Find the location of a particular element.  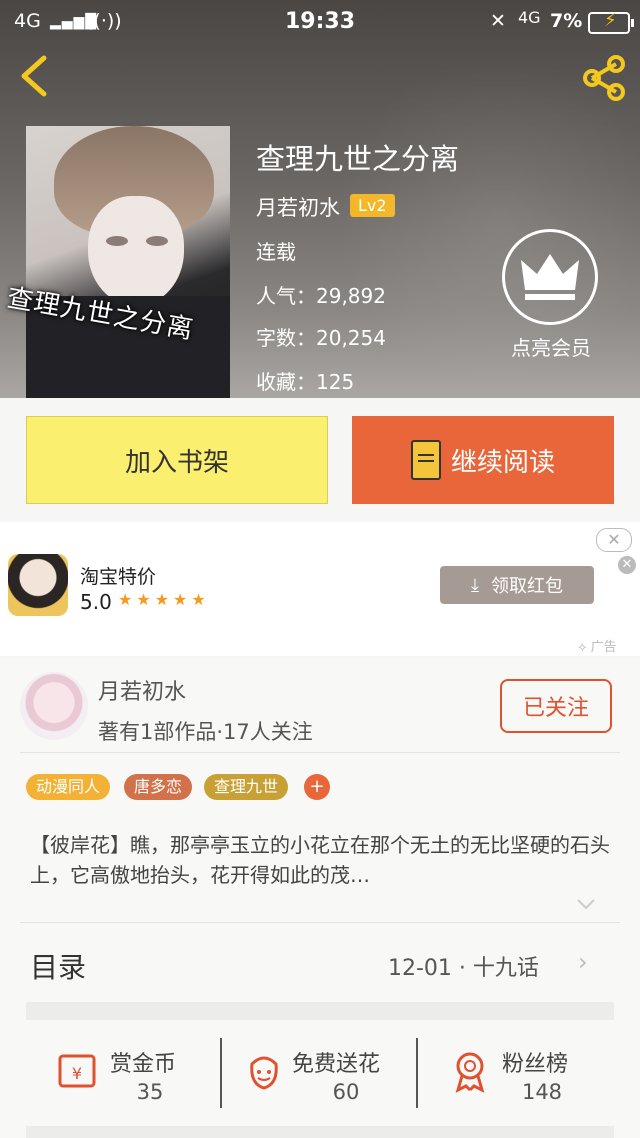

vip-label: 点亮会员 is located at coordinates (551, 348).